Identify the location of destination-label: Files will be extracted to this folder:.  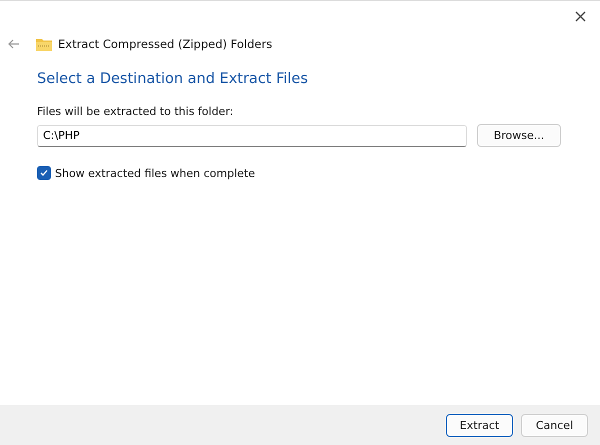
(135, 111).